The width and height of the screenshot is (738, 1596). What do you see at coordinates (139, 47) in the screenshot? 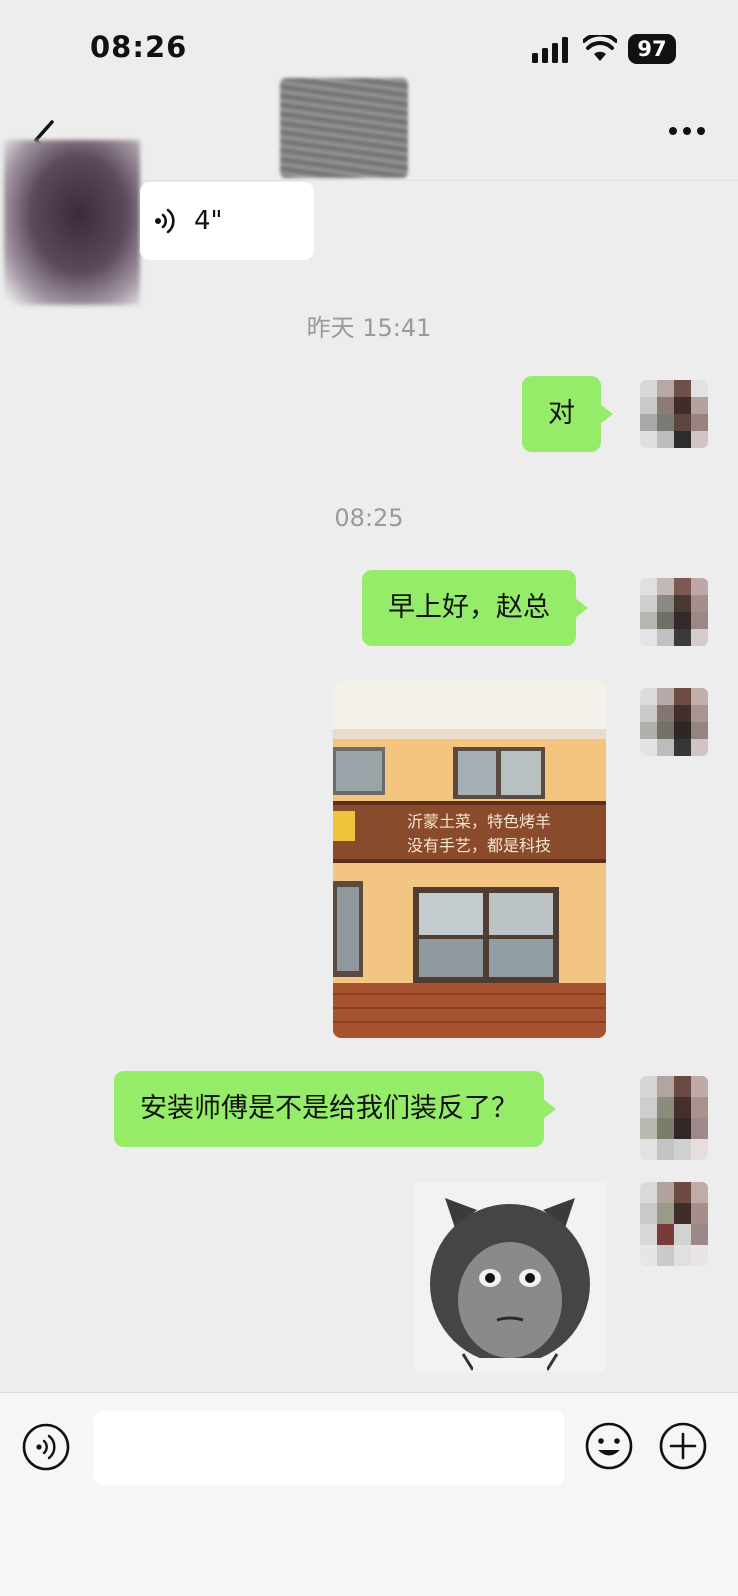
I see `status-time: 08:26` at bounding box center [139, 47].